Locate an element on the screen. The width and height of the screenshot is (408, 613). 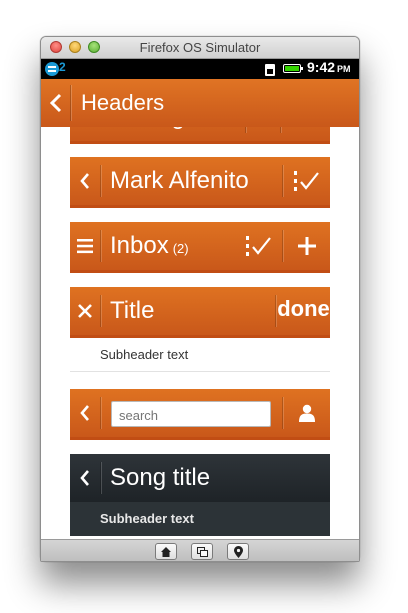
person-icon is located at coordinates (307, 413).